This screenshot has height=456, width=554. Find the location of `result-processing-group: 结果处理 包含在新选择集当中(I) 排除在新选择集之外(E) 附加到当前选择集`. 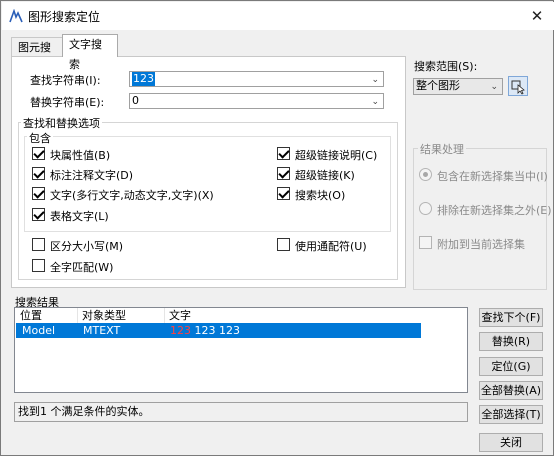

result-processing-group: 结果处理 包含在新选择集当中(I) 排除在新选择集之外(E) 附加到当前选择集 is located at coordinates (482, 215).